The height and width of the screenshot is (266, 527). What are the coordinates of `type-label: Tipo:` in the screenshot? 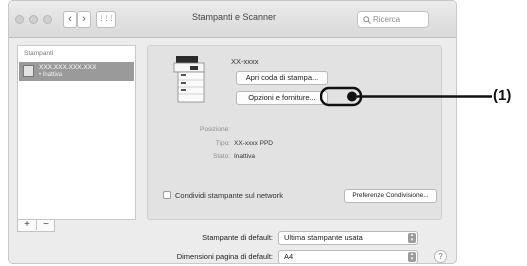 It's located at (222, 143).